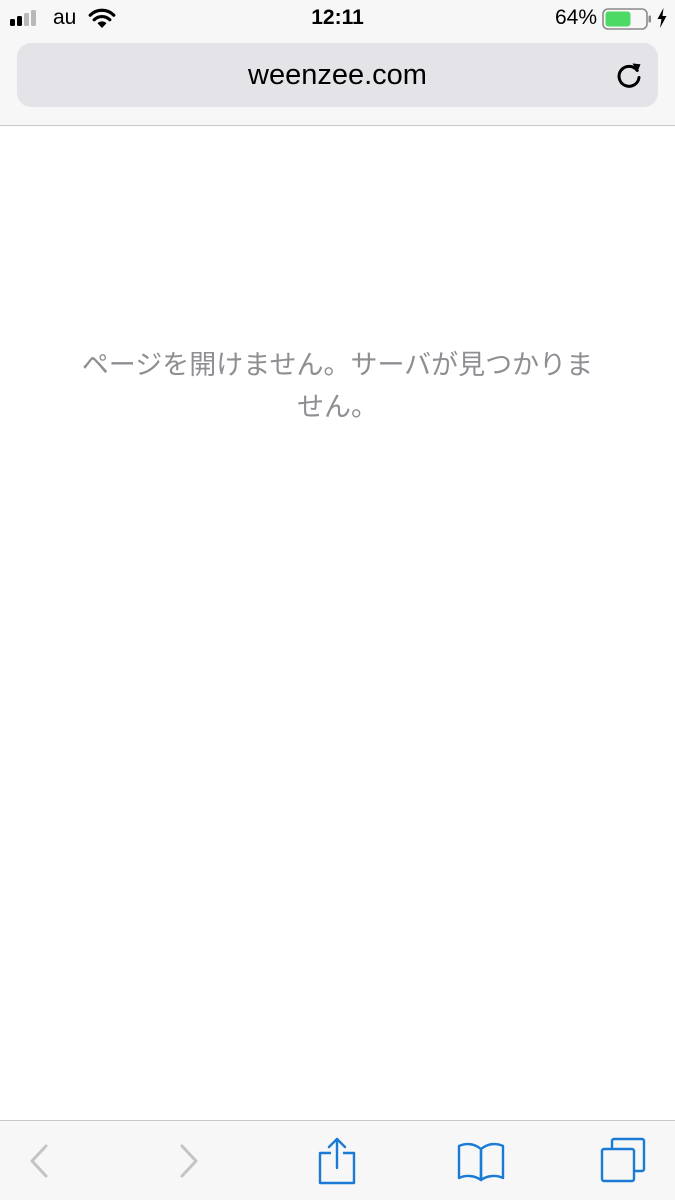  What do you see at coordinates (629, 75) in the screenshot?
I see `reload-icon` at bounding box center [629, 75].